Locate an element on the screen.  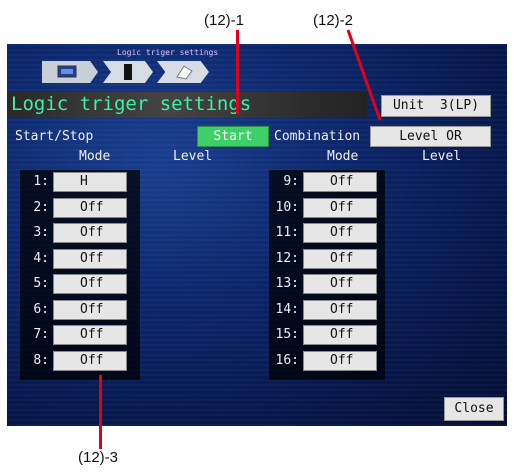
right-channel-row-number: 12: is located at coordinates (287, 258).